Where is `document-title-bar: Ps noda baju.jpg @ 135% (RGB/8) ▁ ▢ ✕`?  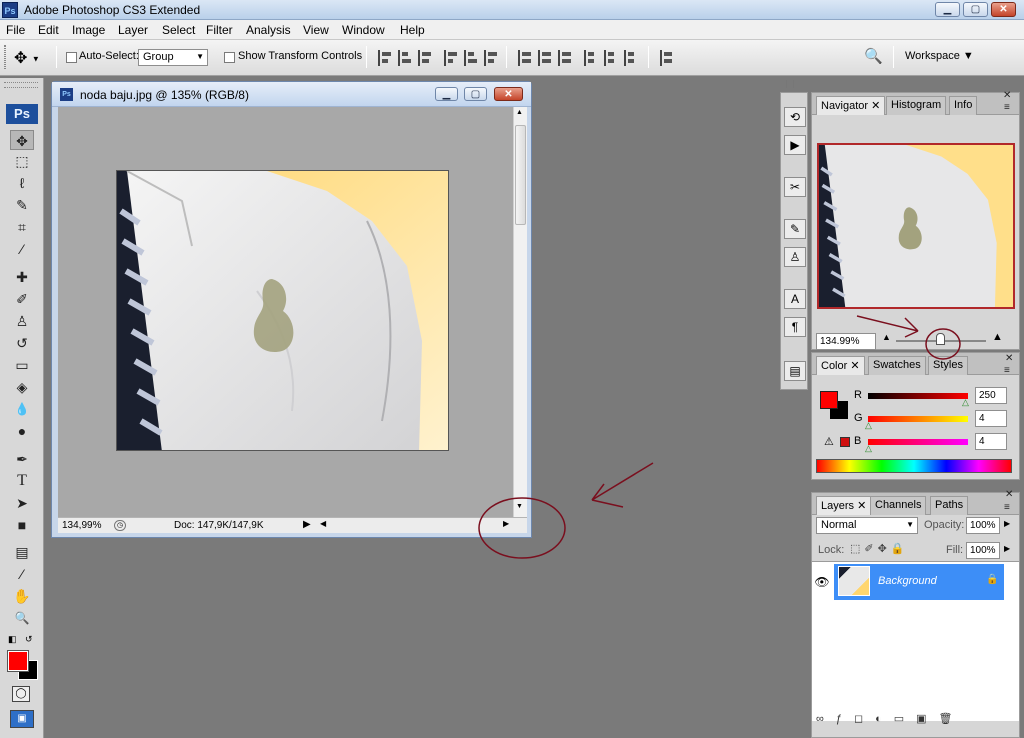 document-title-bar: Ps noda baju.jpg @ 135% (RGB/8) ▁ ▢ ✕ is located at coordinates (291, 94).